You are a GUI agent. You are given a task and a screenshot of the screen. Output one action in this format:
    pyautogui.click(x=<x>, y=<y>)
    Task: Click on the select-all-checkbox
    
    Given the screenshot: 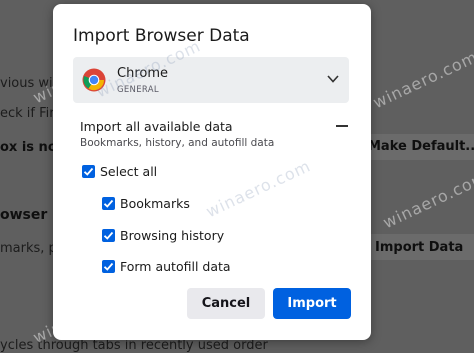 What is the action you would take?
    pyautogui.click(x=88, y=171)
    